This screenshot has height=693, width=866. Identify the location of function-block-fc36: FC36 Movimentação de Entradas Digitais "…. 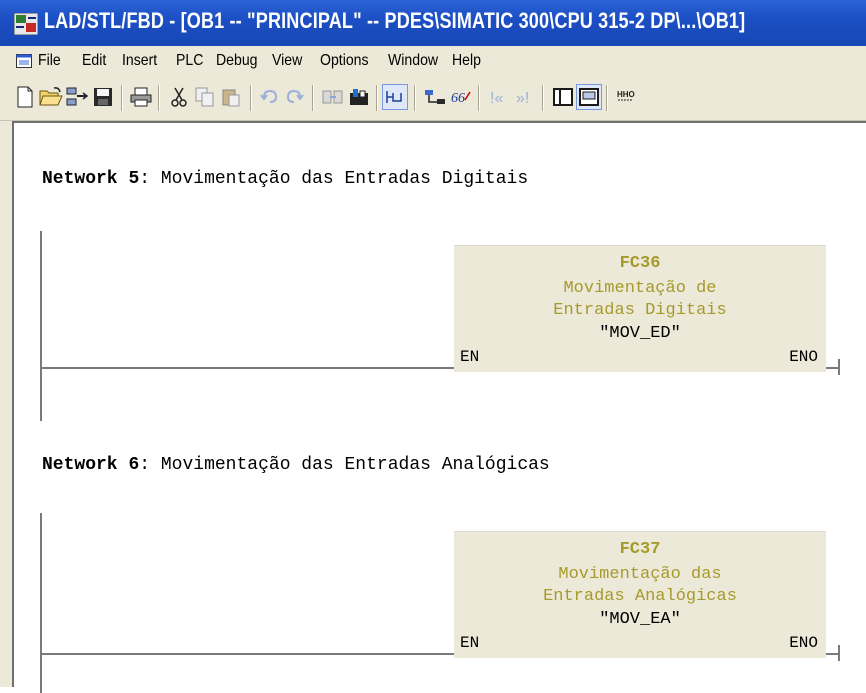
(640, 308).